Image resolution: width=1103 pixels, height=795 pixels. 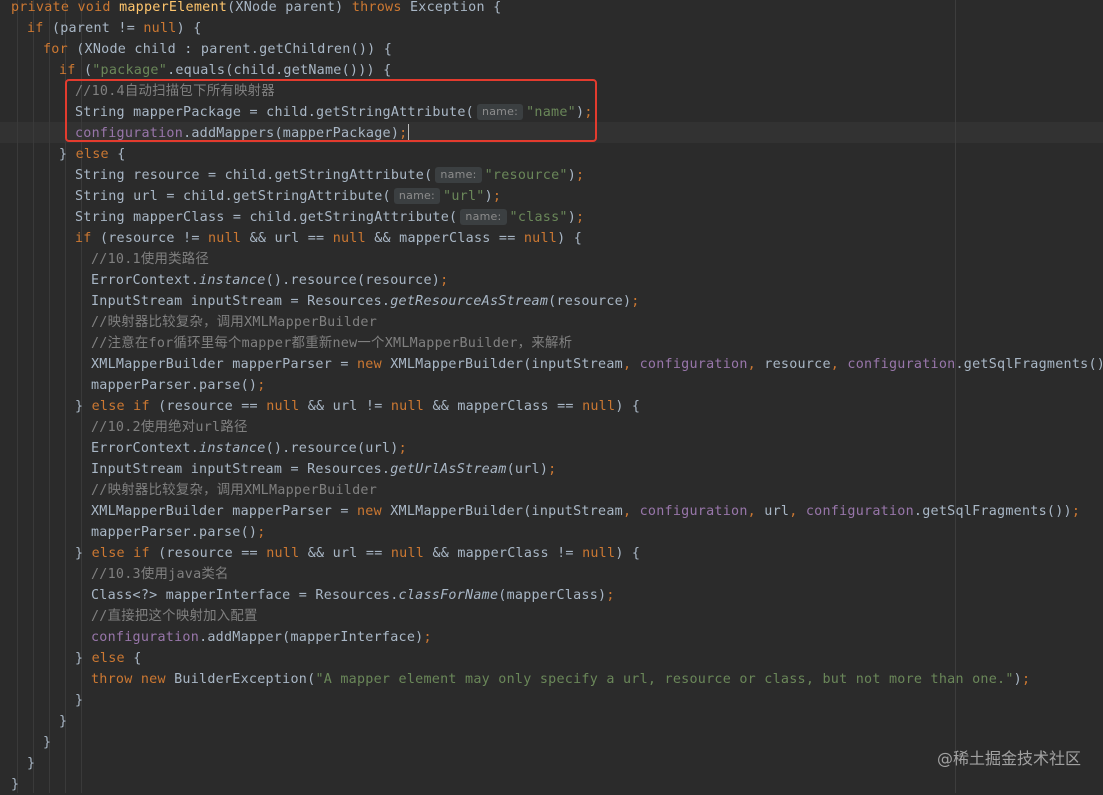 I want to click on code-token: else if, so click(x=125, y=553).